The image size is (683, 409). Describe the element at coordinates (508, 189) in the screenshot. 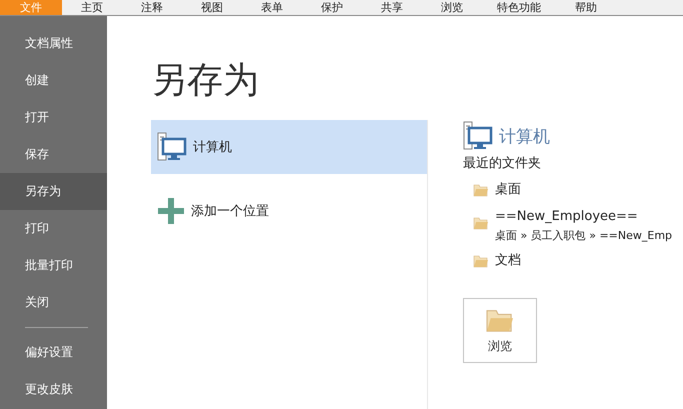

I see `folder-link: 桌面` at that location.